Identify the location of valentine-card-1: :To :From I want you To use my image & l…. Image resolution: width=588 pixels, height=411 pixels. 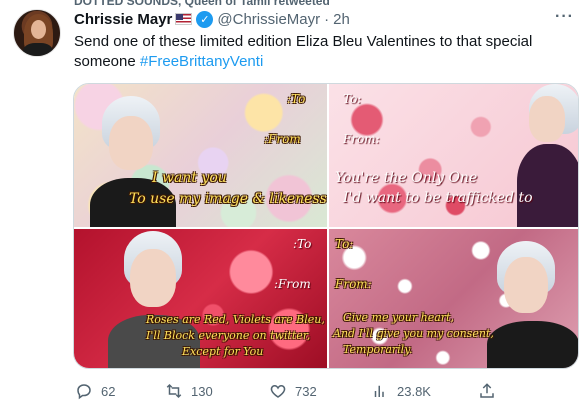
(200, 155).